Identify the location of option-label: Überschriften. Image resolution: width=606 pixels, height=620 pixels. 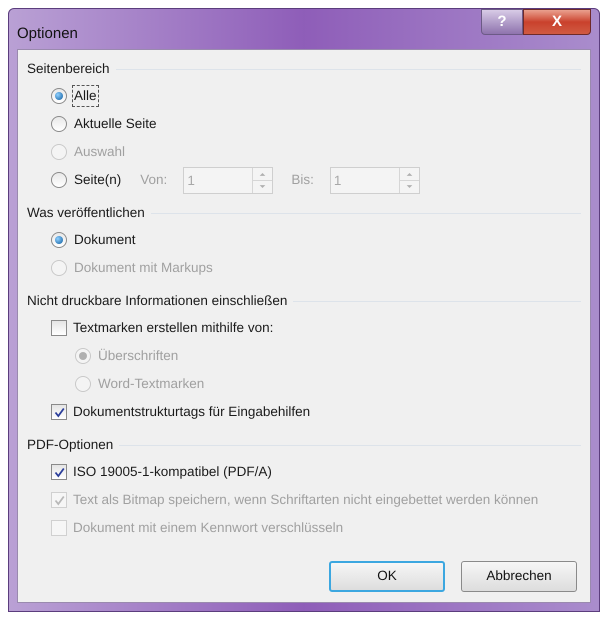
(138, 355).